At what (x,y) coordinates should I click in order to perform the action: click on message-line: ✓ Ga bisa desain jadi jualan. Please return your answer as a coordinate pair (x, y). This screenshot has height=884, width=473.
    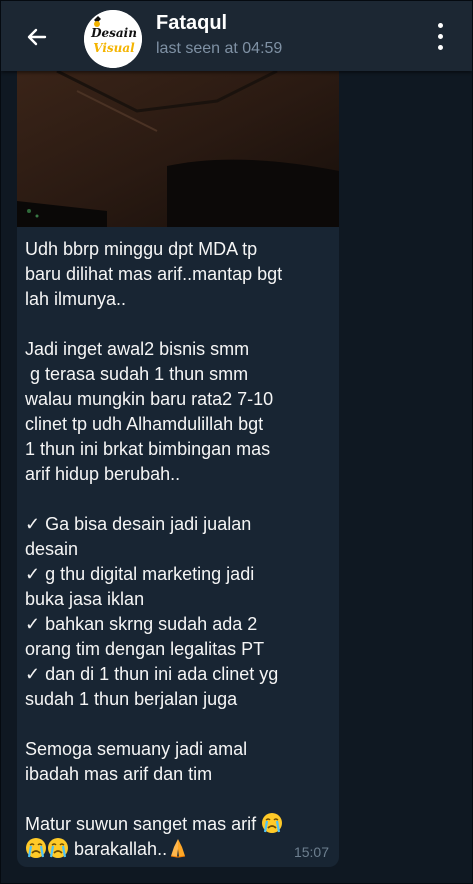
    Looking at the image, I should click on (138, 524).